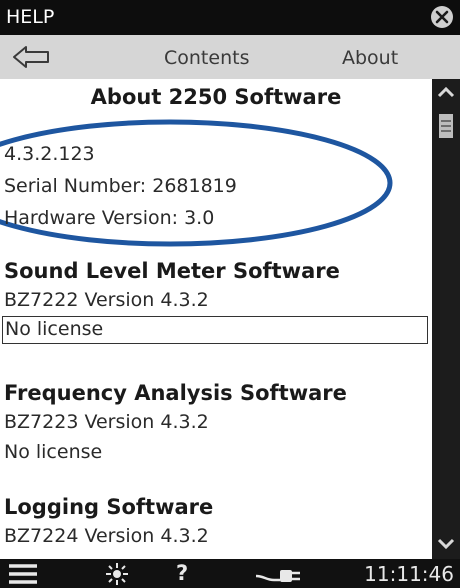 This screenshot has height=588, width=460. What do you see at coordinates (216, 97) in the screenshot?
I see `page-title: About 2250 Software` at bounding box center [216, 97].